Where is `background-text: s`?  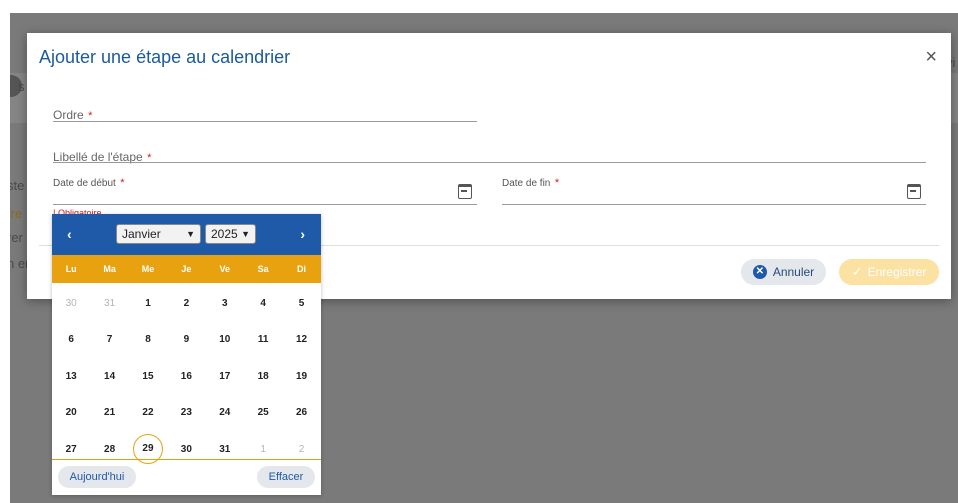 background-text: s is located at coordinates (21, 86).